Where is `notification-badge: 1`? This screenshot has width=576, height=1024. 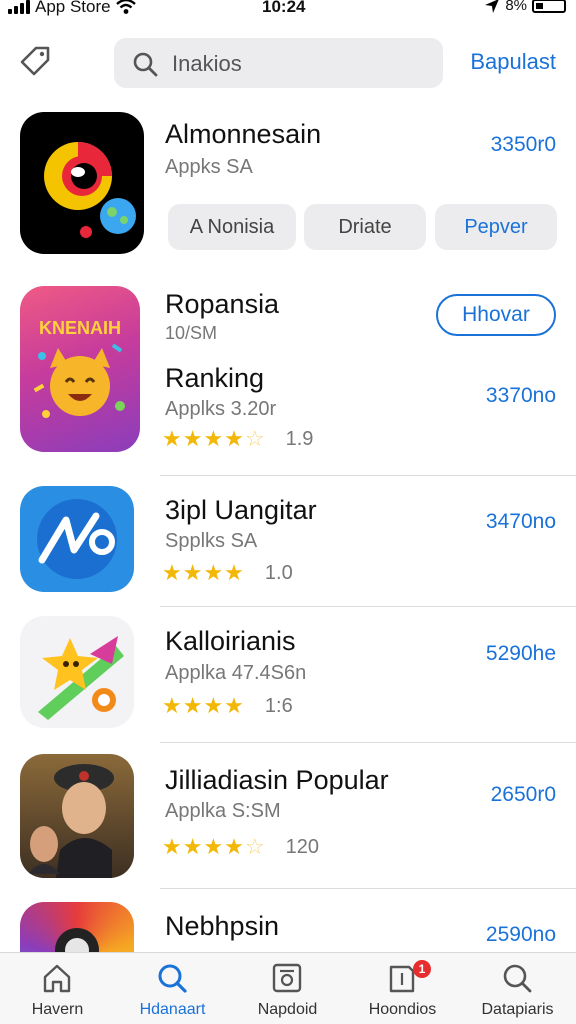
notification-badge: 1 is located at coordinates (422, 969).